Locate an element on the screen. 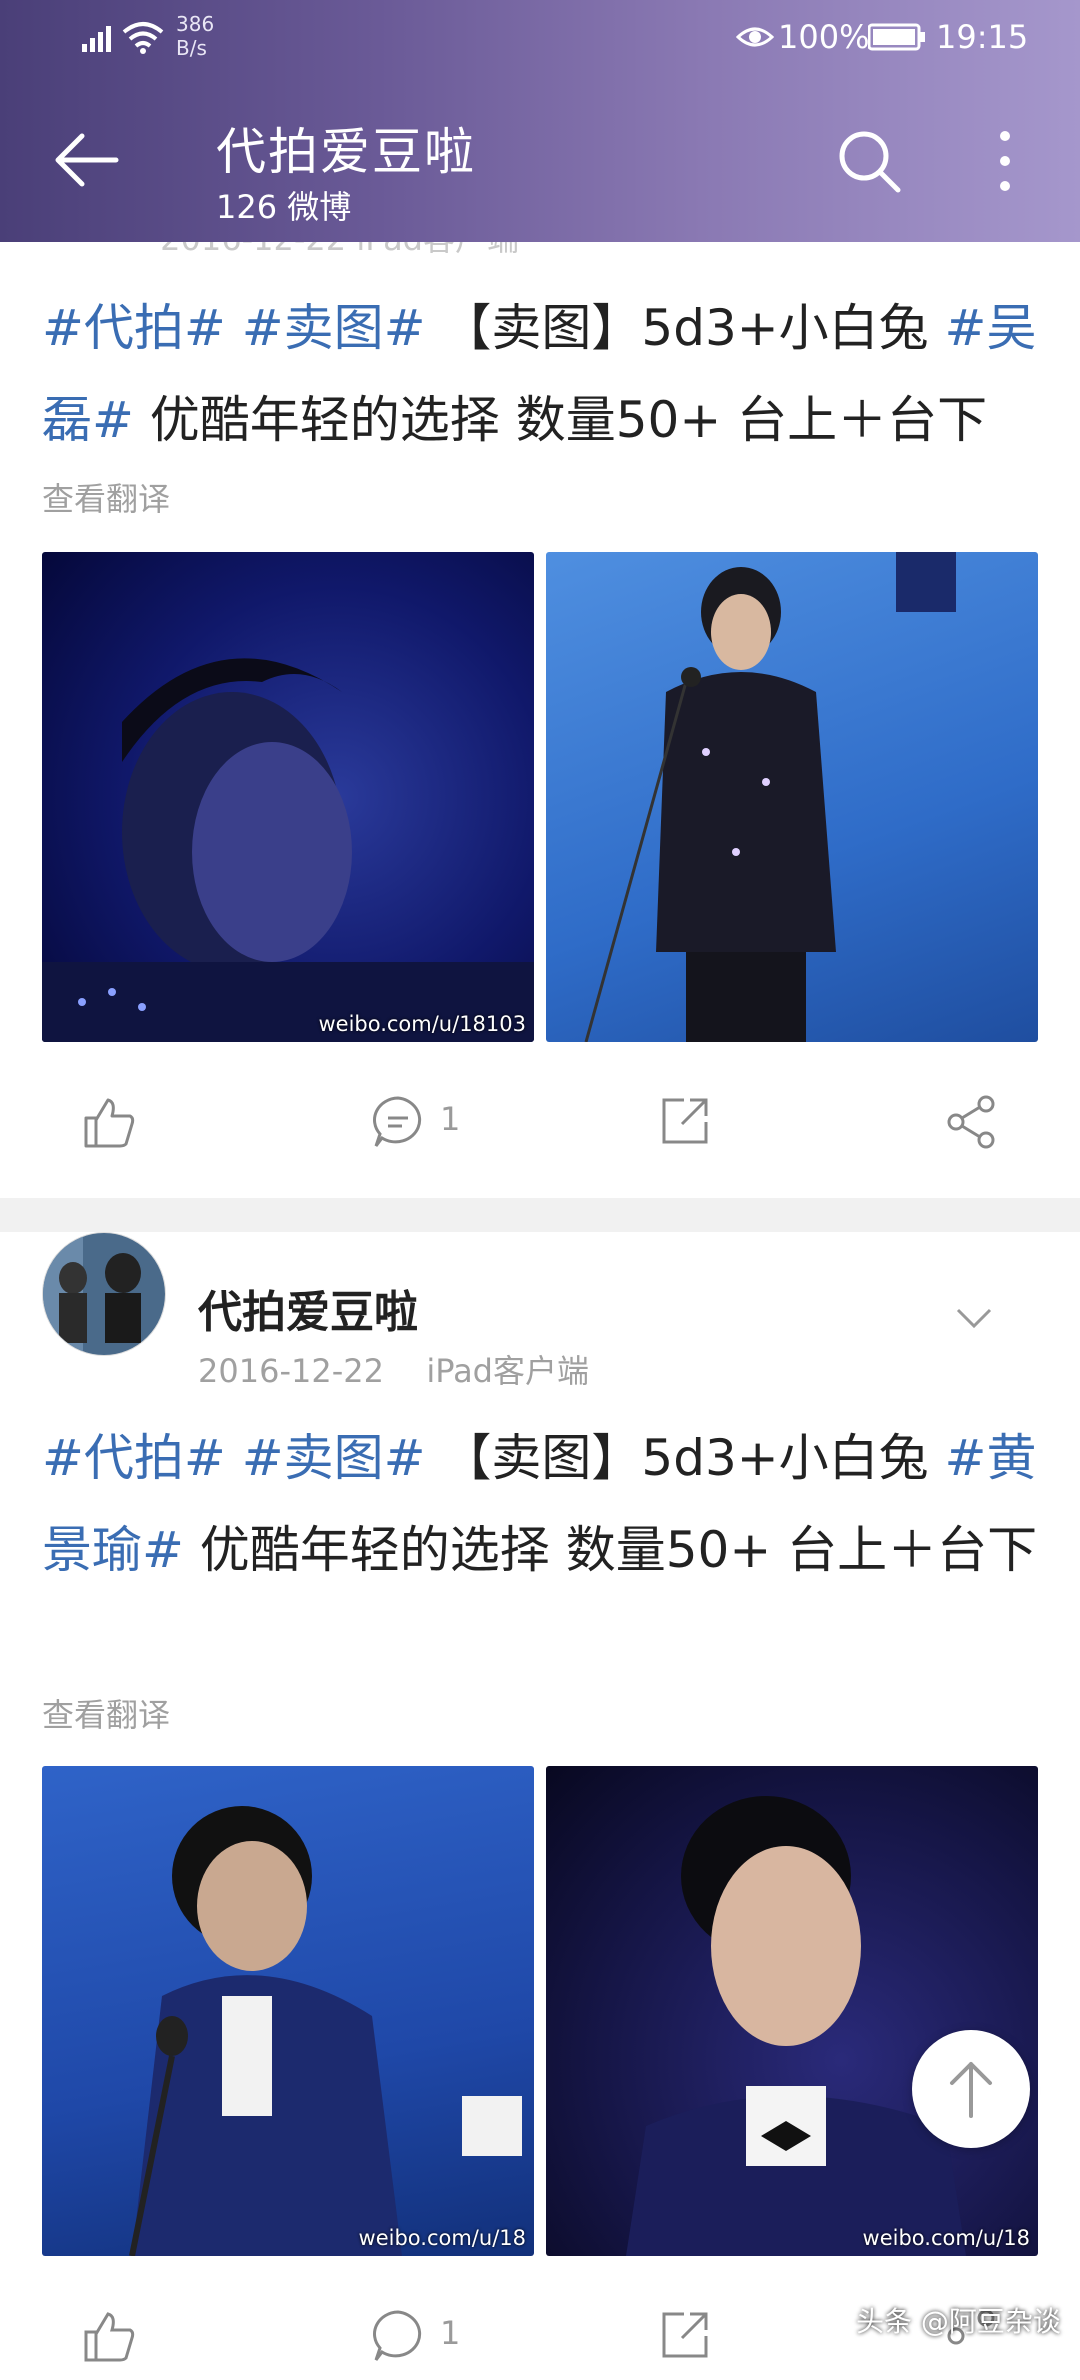 The width and height of the screenshot is (1080, 2380). more-vertical-icon is located at coordinates (1005, 161).